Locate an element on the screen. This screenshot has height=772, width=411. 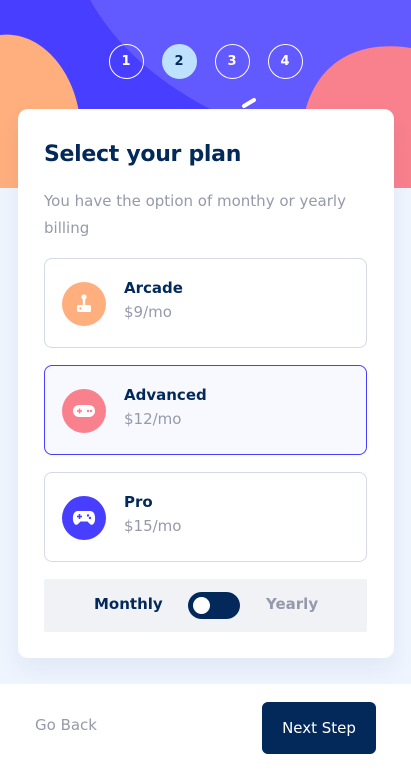
plan-price: $9/mo is located at coordinates (148, 312).